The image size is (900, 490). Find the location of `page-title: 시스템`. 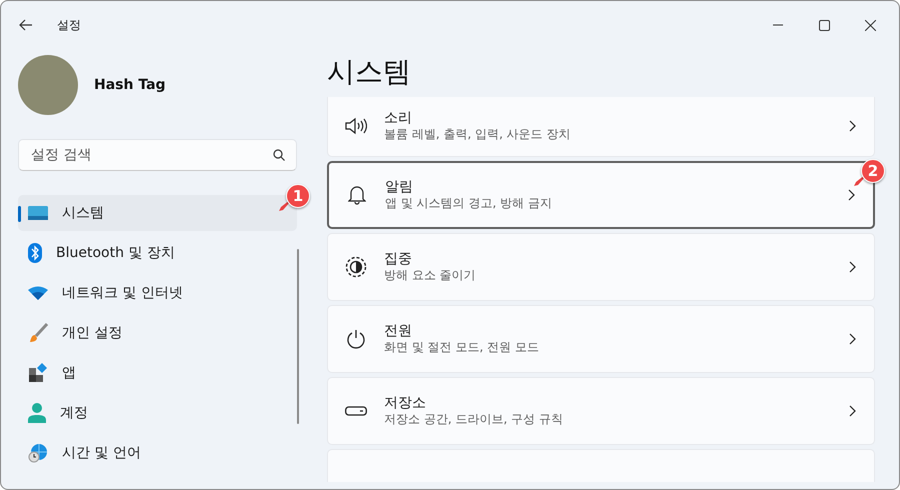

page-title: 시스템 is located at coordinates (369, 72).